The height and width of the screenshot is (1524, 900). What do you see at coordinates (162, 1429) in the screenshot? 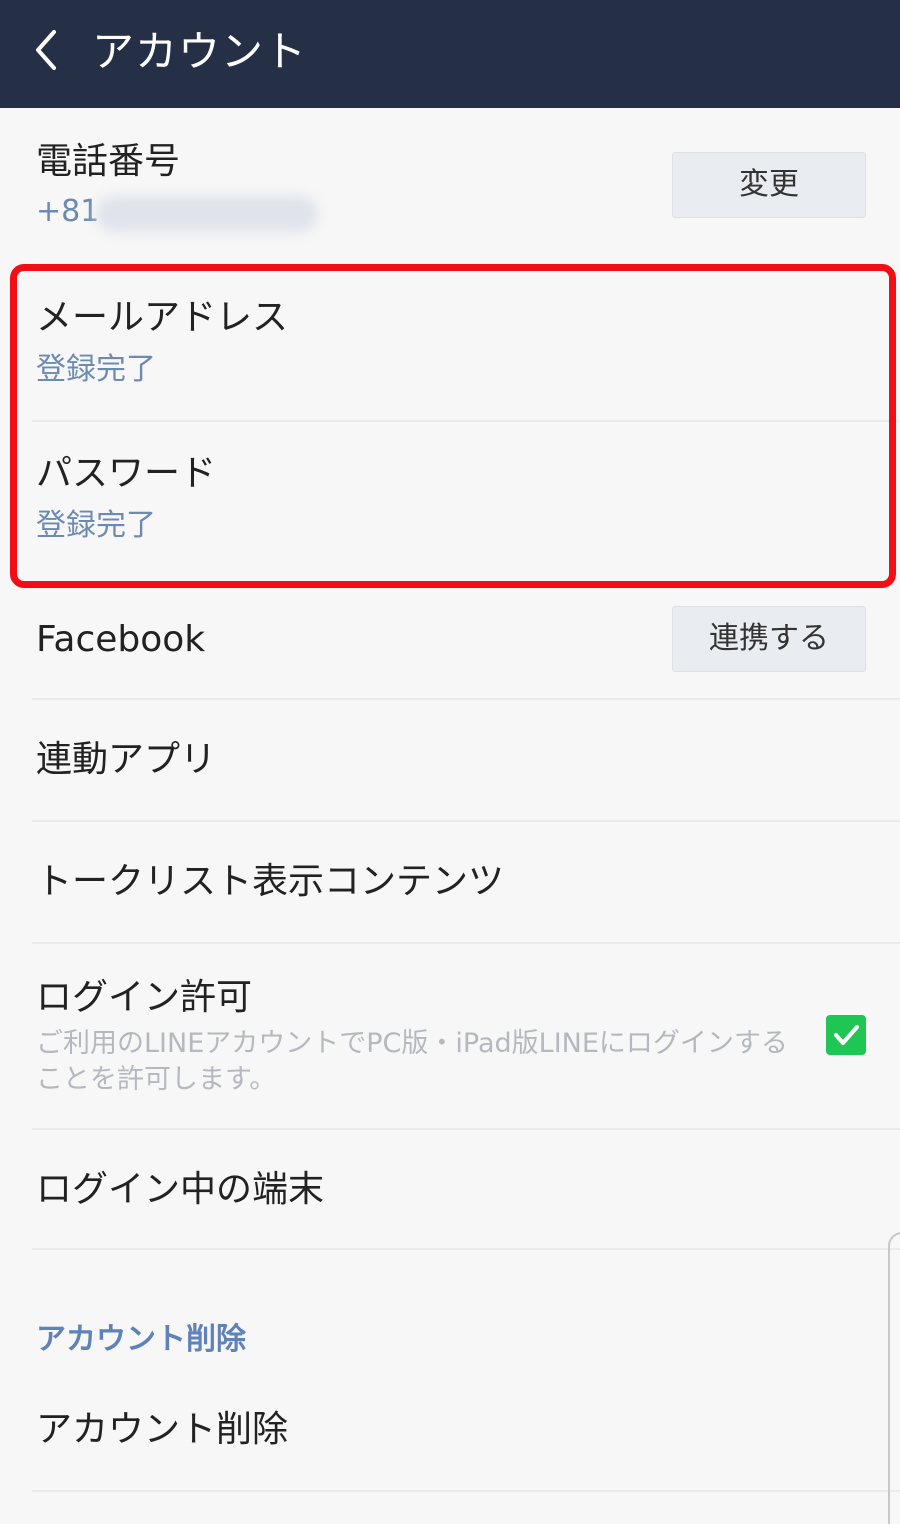
I see `account-delete-title: アカウント削除` at bounding box center [162, 1429].